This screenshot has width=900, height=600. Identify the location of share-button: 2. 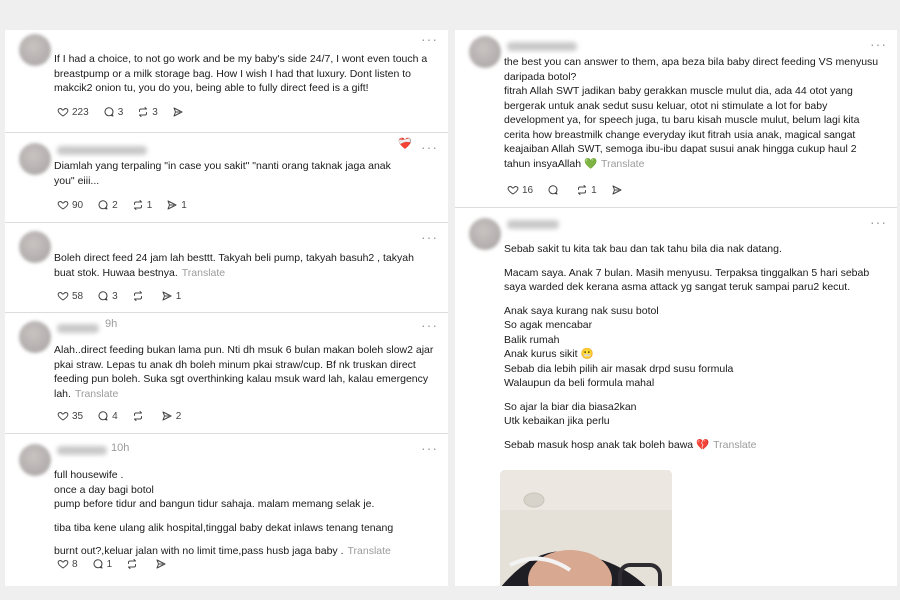
(171, 416).